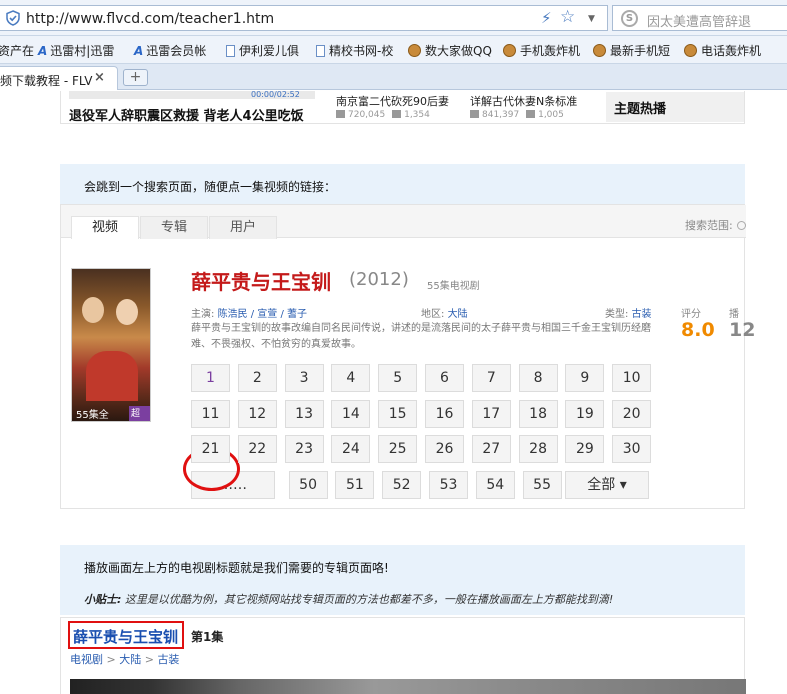  What do you see at coordinates (13, 18) in the screenshot?
I see `shield-icon` at bounding box center [13, 18].